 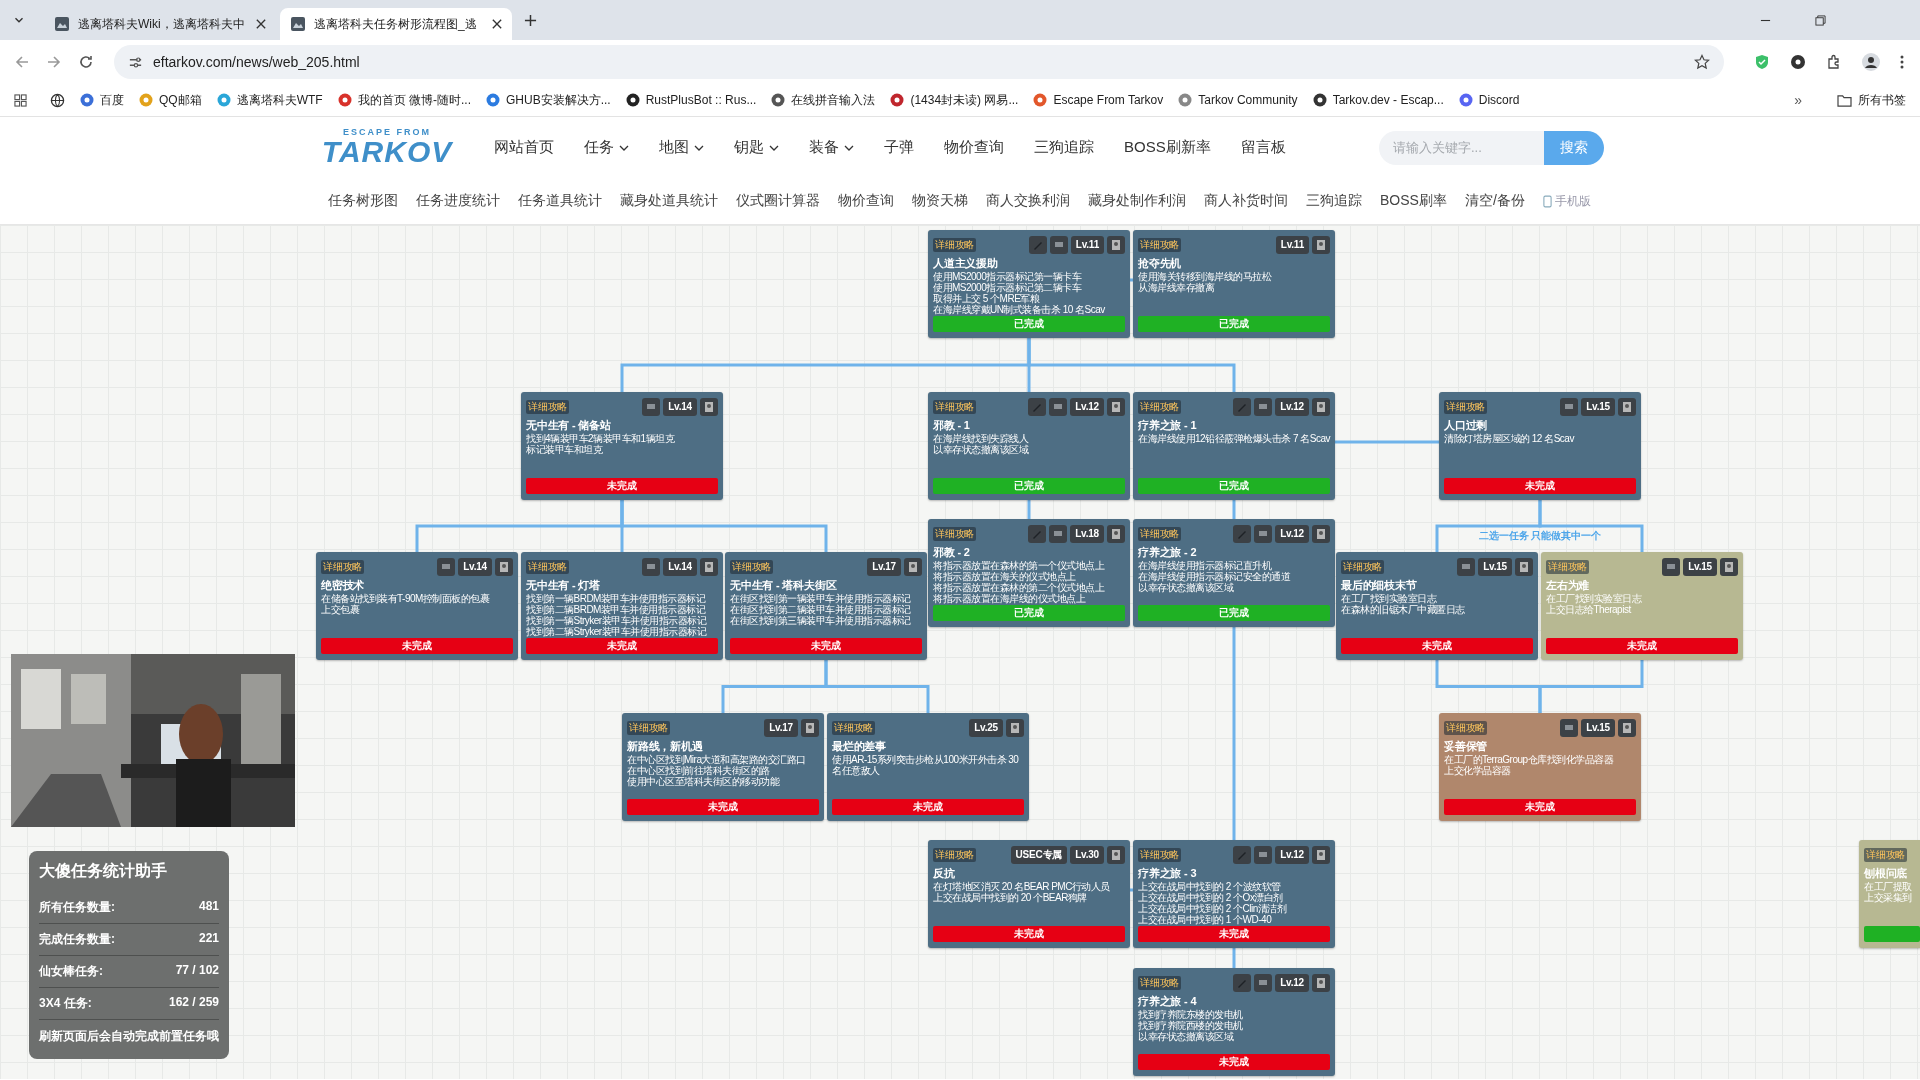 What do you see at coordinates (1064, 147) in the screenshot?
I see `nav-link: 三狗追踪` at bounding box center [1064, 147].